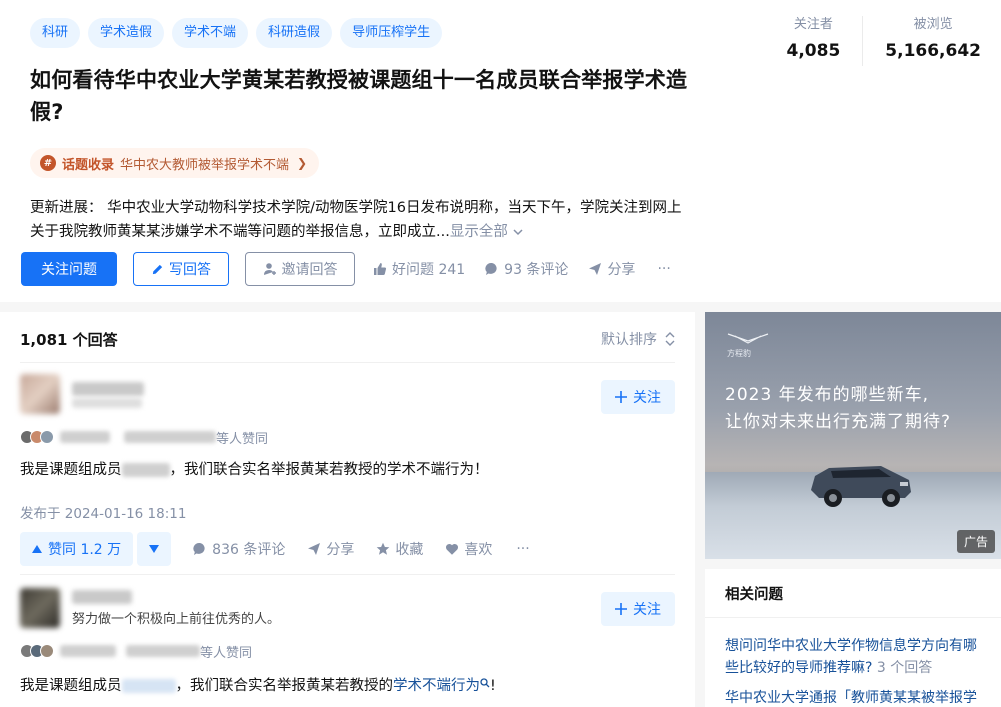 Image resolution: width=1001 pixels, height=707 pixels. Describe the element at coordinates (69, 339) in the screenshot. I see `answers-count: 1,081 个回答` at that location.